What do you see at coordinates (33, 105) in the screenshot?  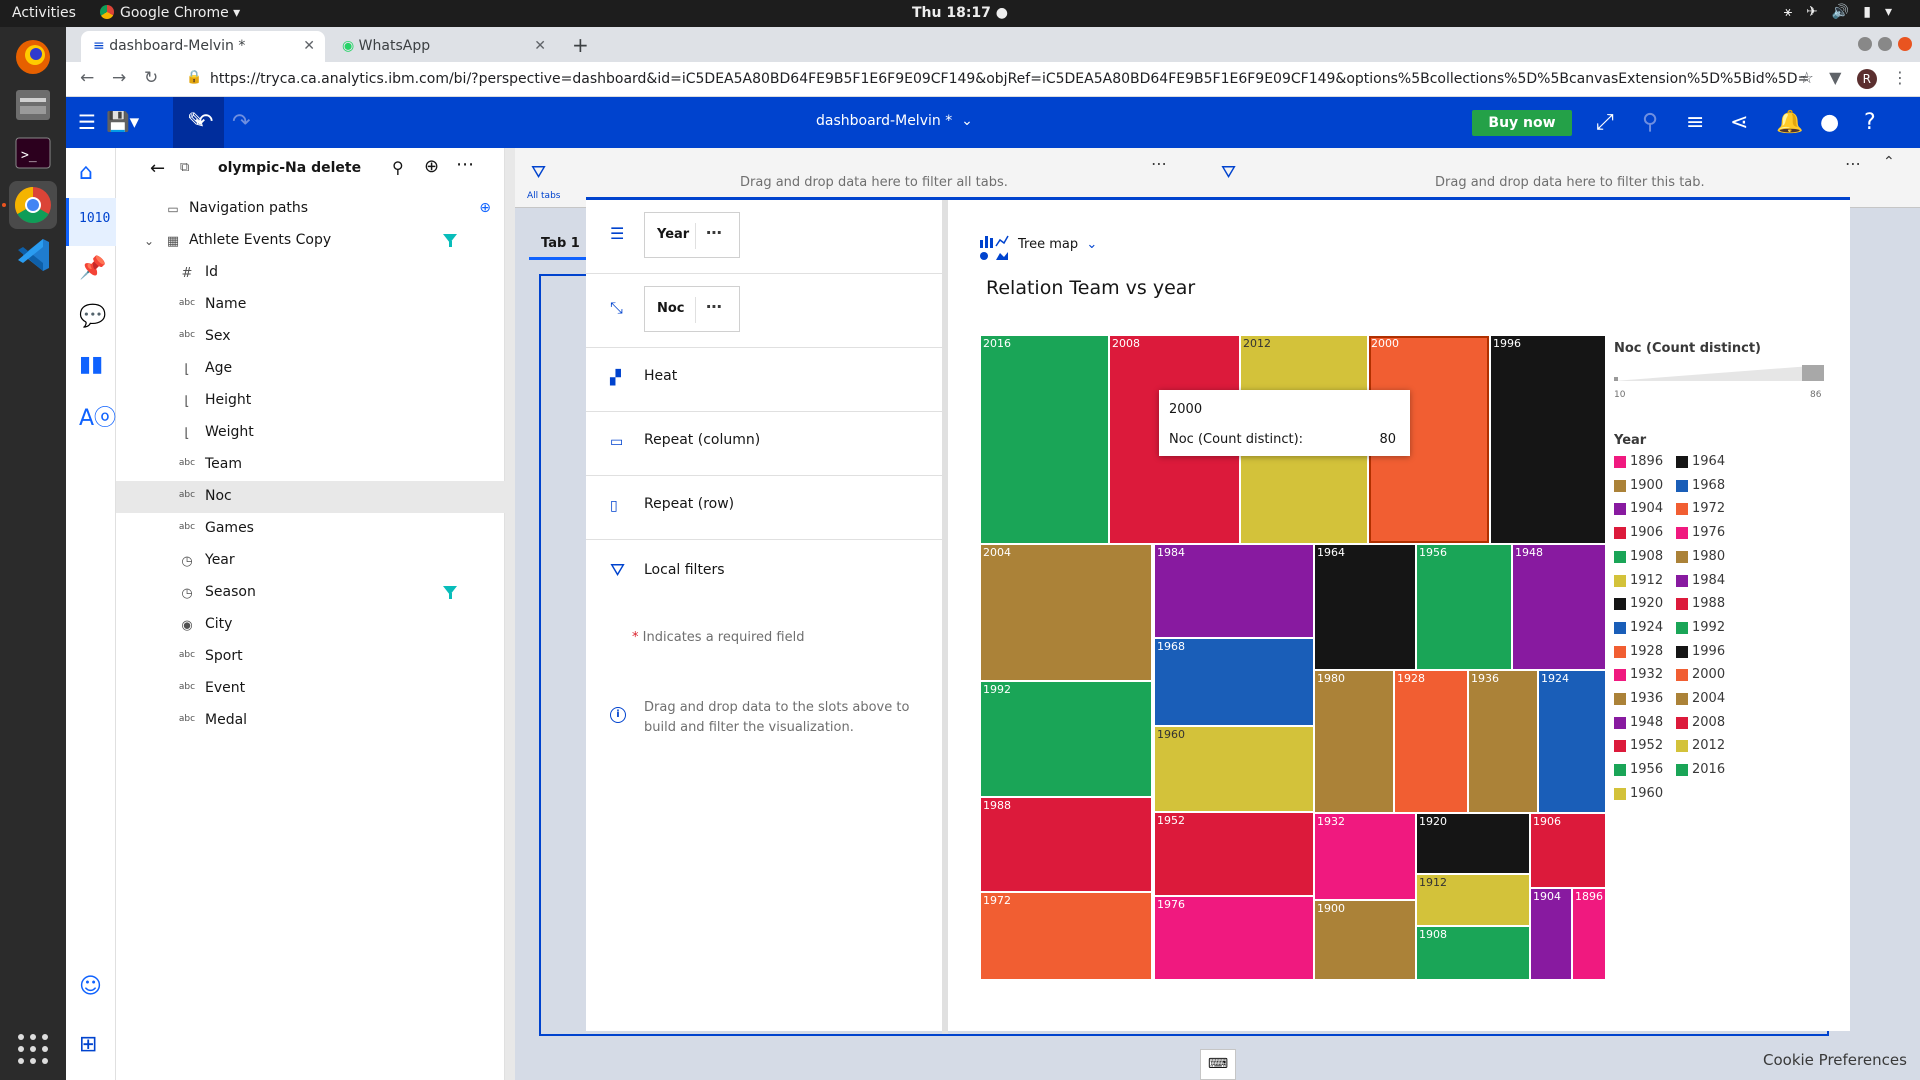 I see `files-icon` at bounding box center [33, 105].